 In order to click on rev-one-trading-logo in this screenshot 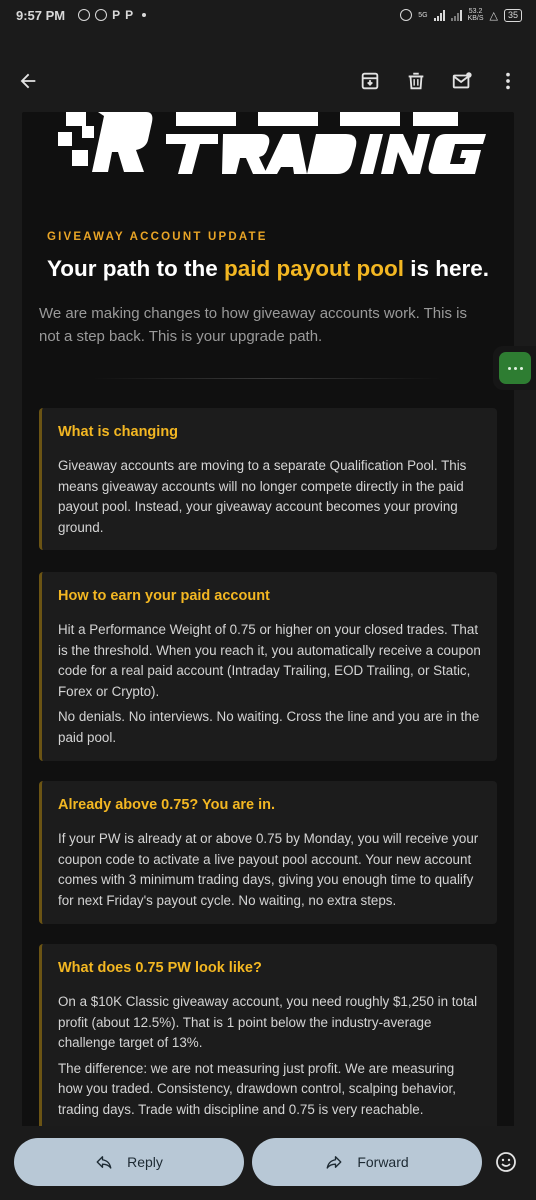, I will do `click(272, 143)`.